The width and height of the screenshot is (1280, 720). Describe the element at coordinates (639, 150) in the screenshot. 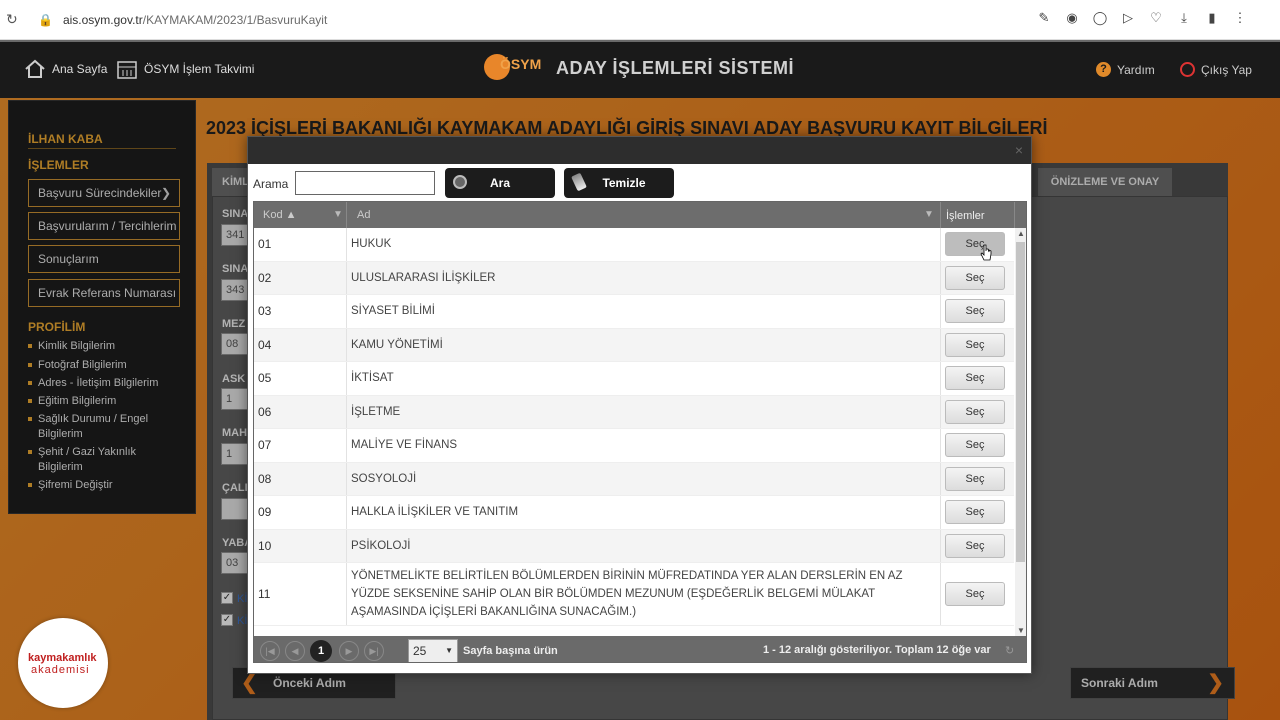

I see `modal-titlebar: ×` at that location.